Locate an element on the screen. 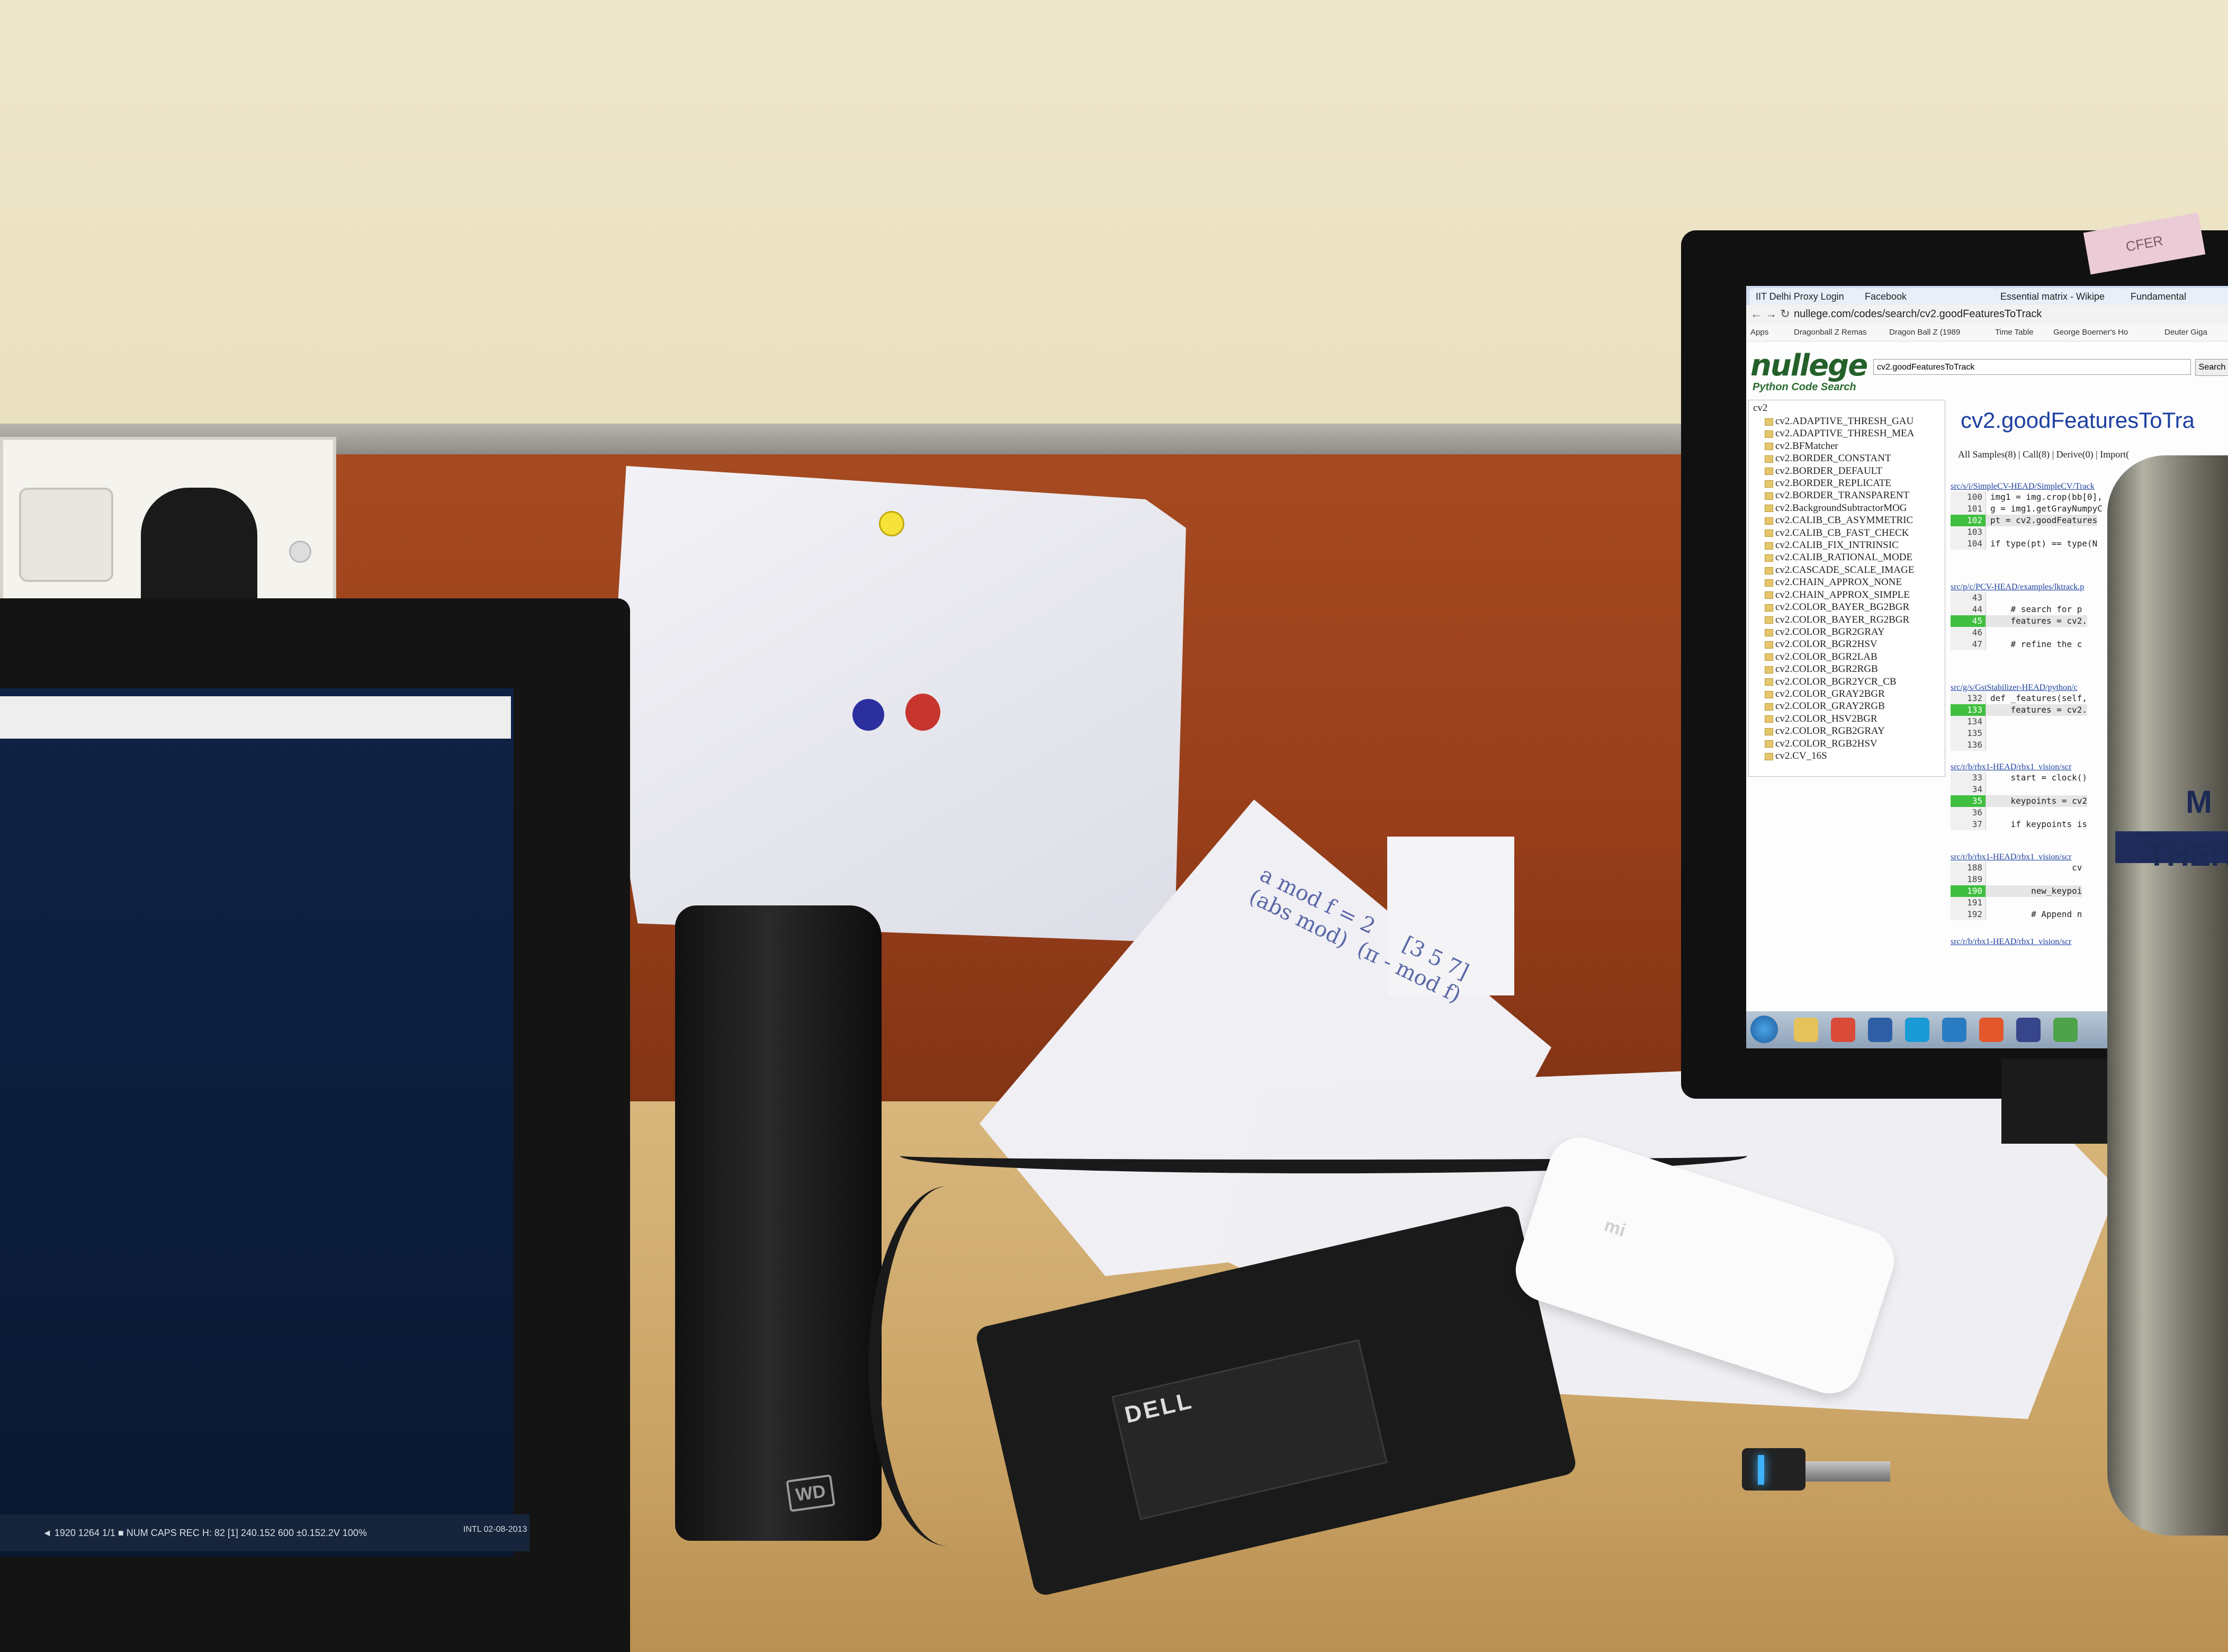 This screenshot has height=1652, width=2228. switch-indicator is located at coordinates (300, 552).